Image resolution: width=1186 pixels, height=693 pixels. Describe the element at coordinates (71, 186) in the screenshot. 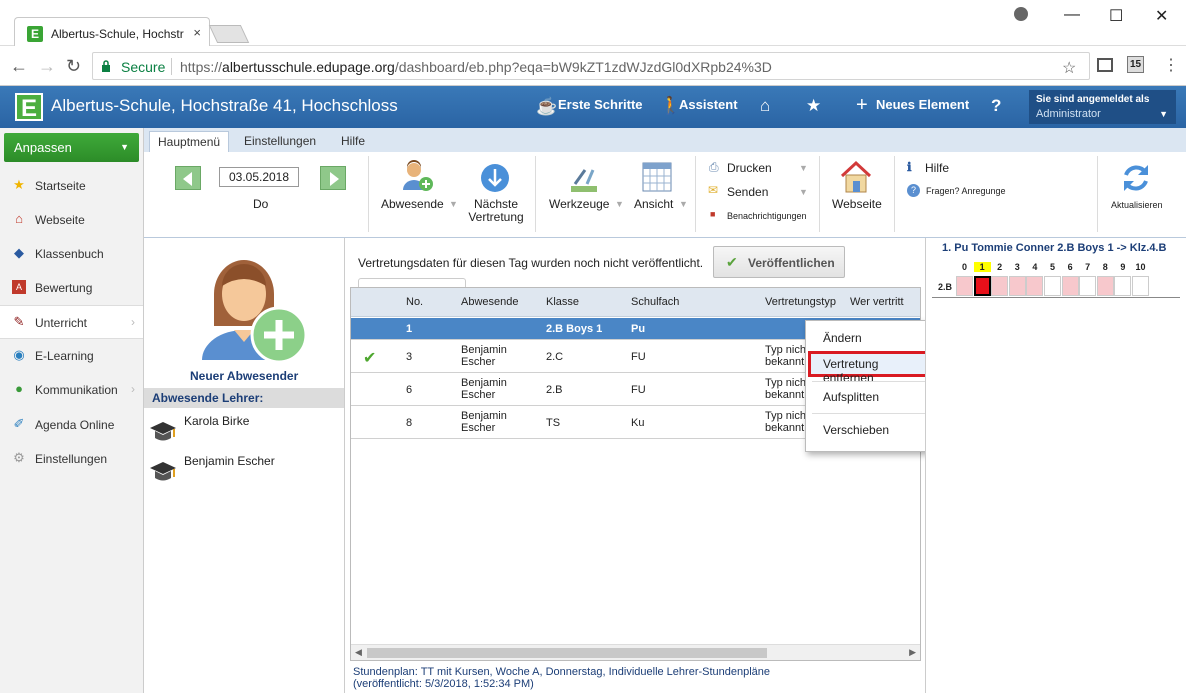

I see `sidebar-item-startseite: ★ Startseite` at that location.